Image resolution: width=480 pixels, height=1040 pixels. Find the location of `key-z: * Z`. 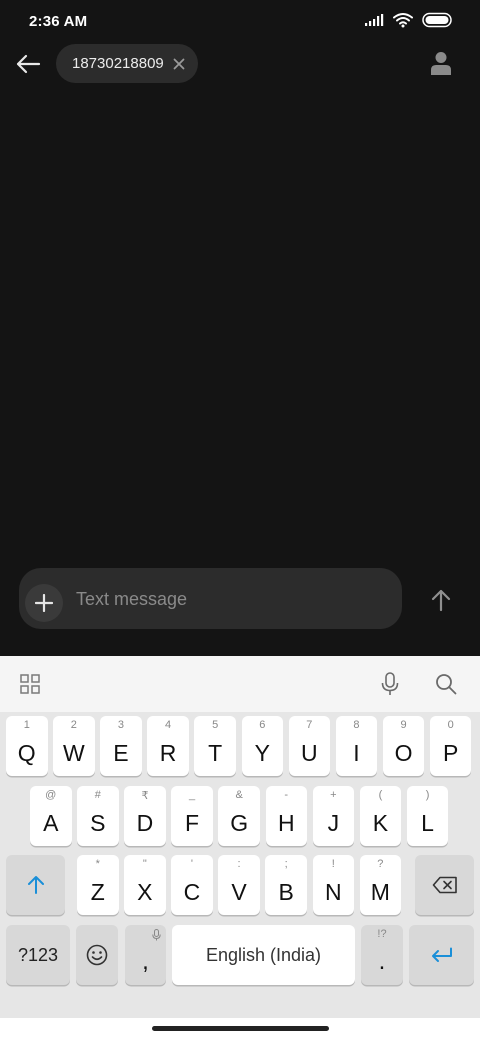

key-z: * Z is located at coordinates (98, 885).